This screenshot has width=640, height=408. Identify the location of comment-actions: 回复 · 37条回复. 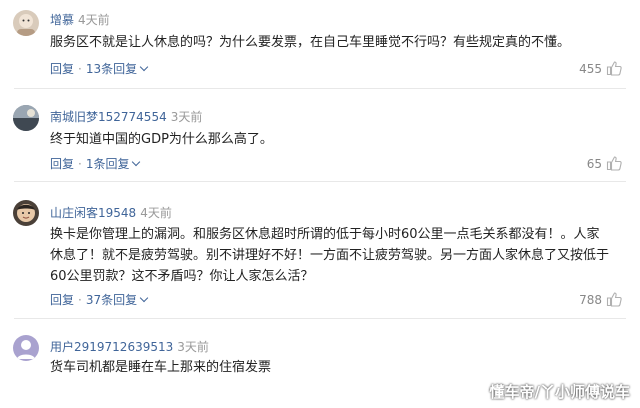
(99, 299).